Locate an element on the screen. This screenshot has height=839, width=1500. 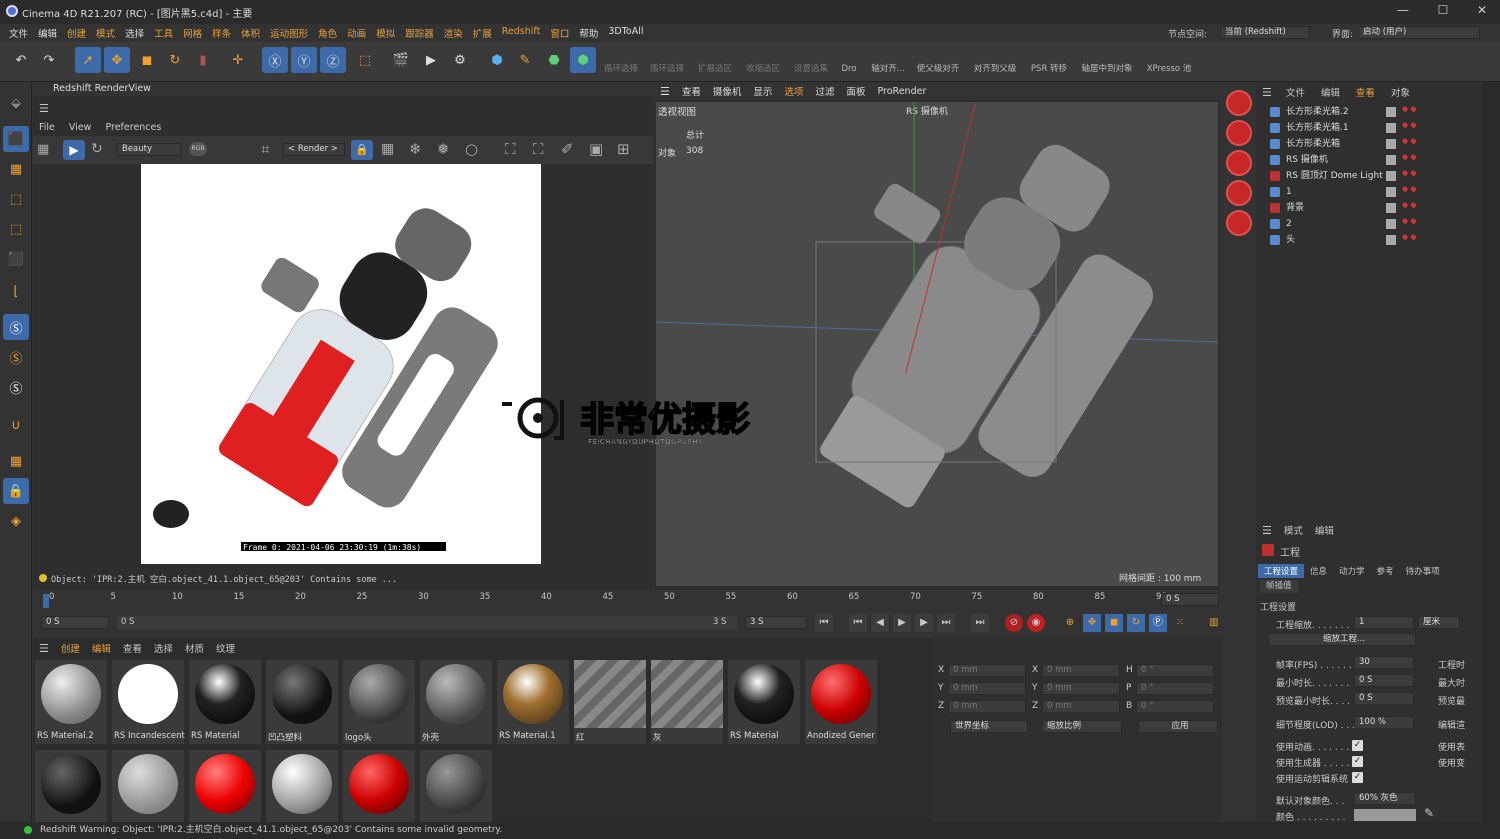
toolbar-button: 对齐到父级 is located at coordinates (995, 62).